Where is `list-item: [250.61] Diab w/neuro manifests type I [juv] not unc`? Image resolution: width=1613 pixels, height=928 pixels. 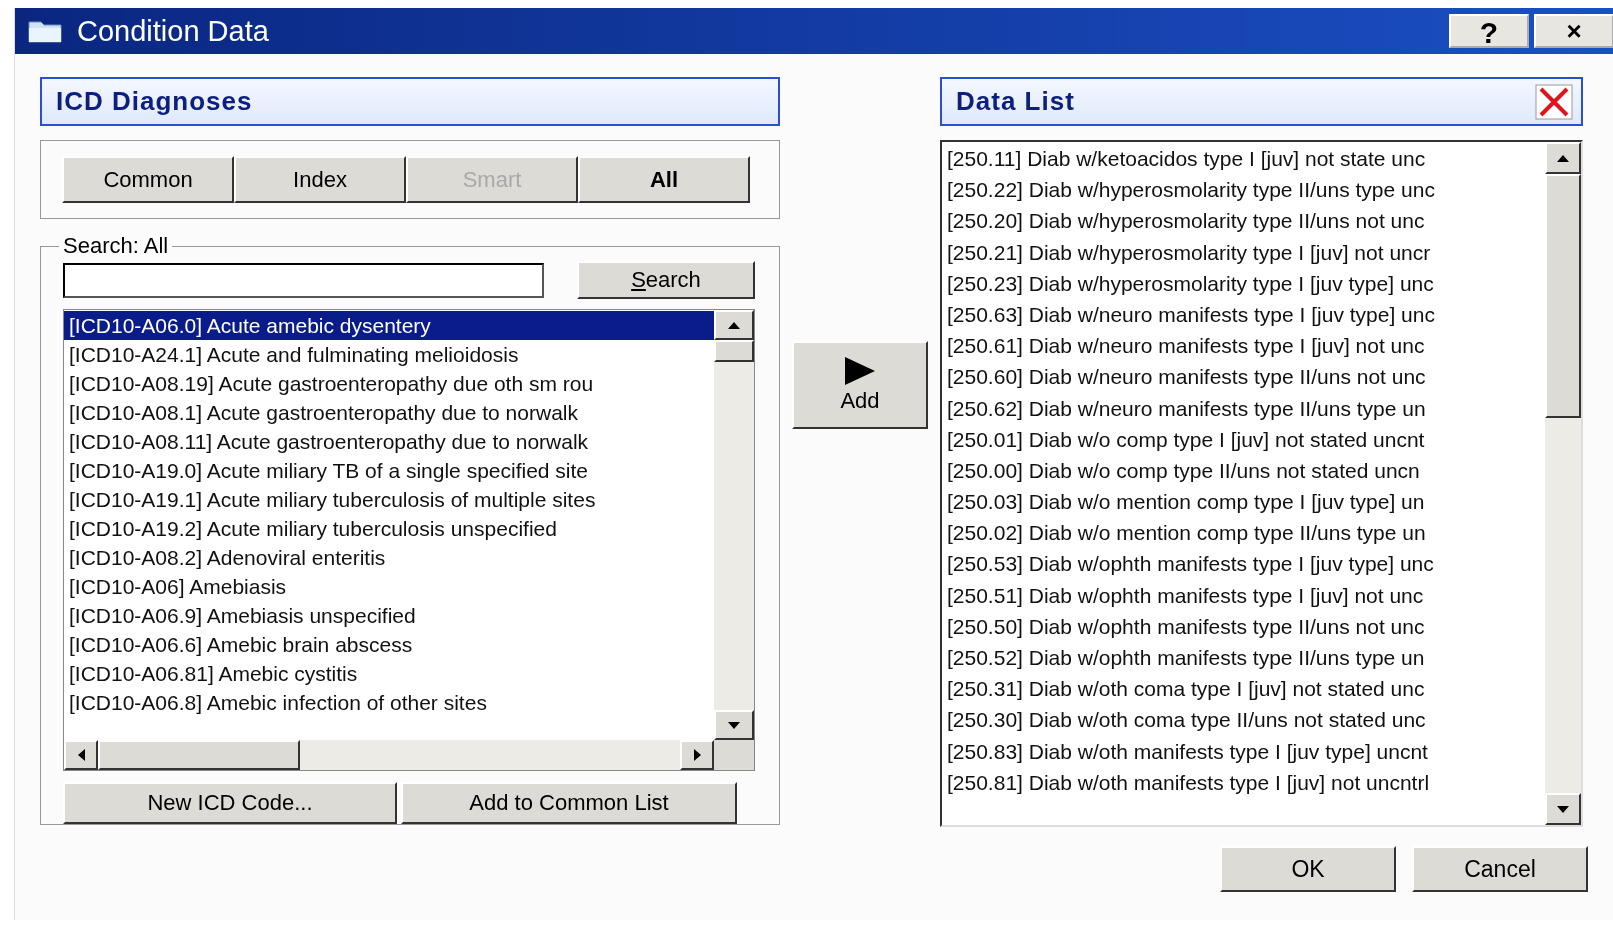 list-item: [250.61] Diab w/neuro manifests type I [juv] not unc is located at coordinates (1243, 346).